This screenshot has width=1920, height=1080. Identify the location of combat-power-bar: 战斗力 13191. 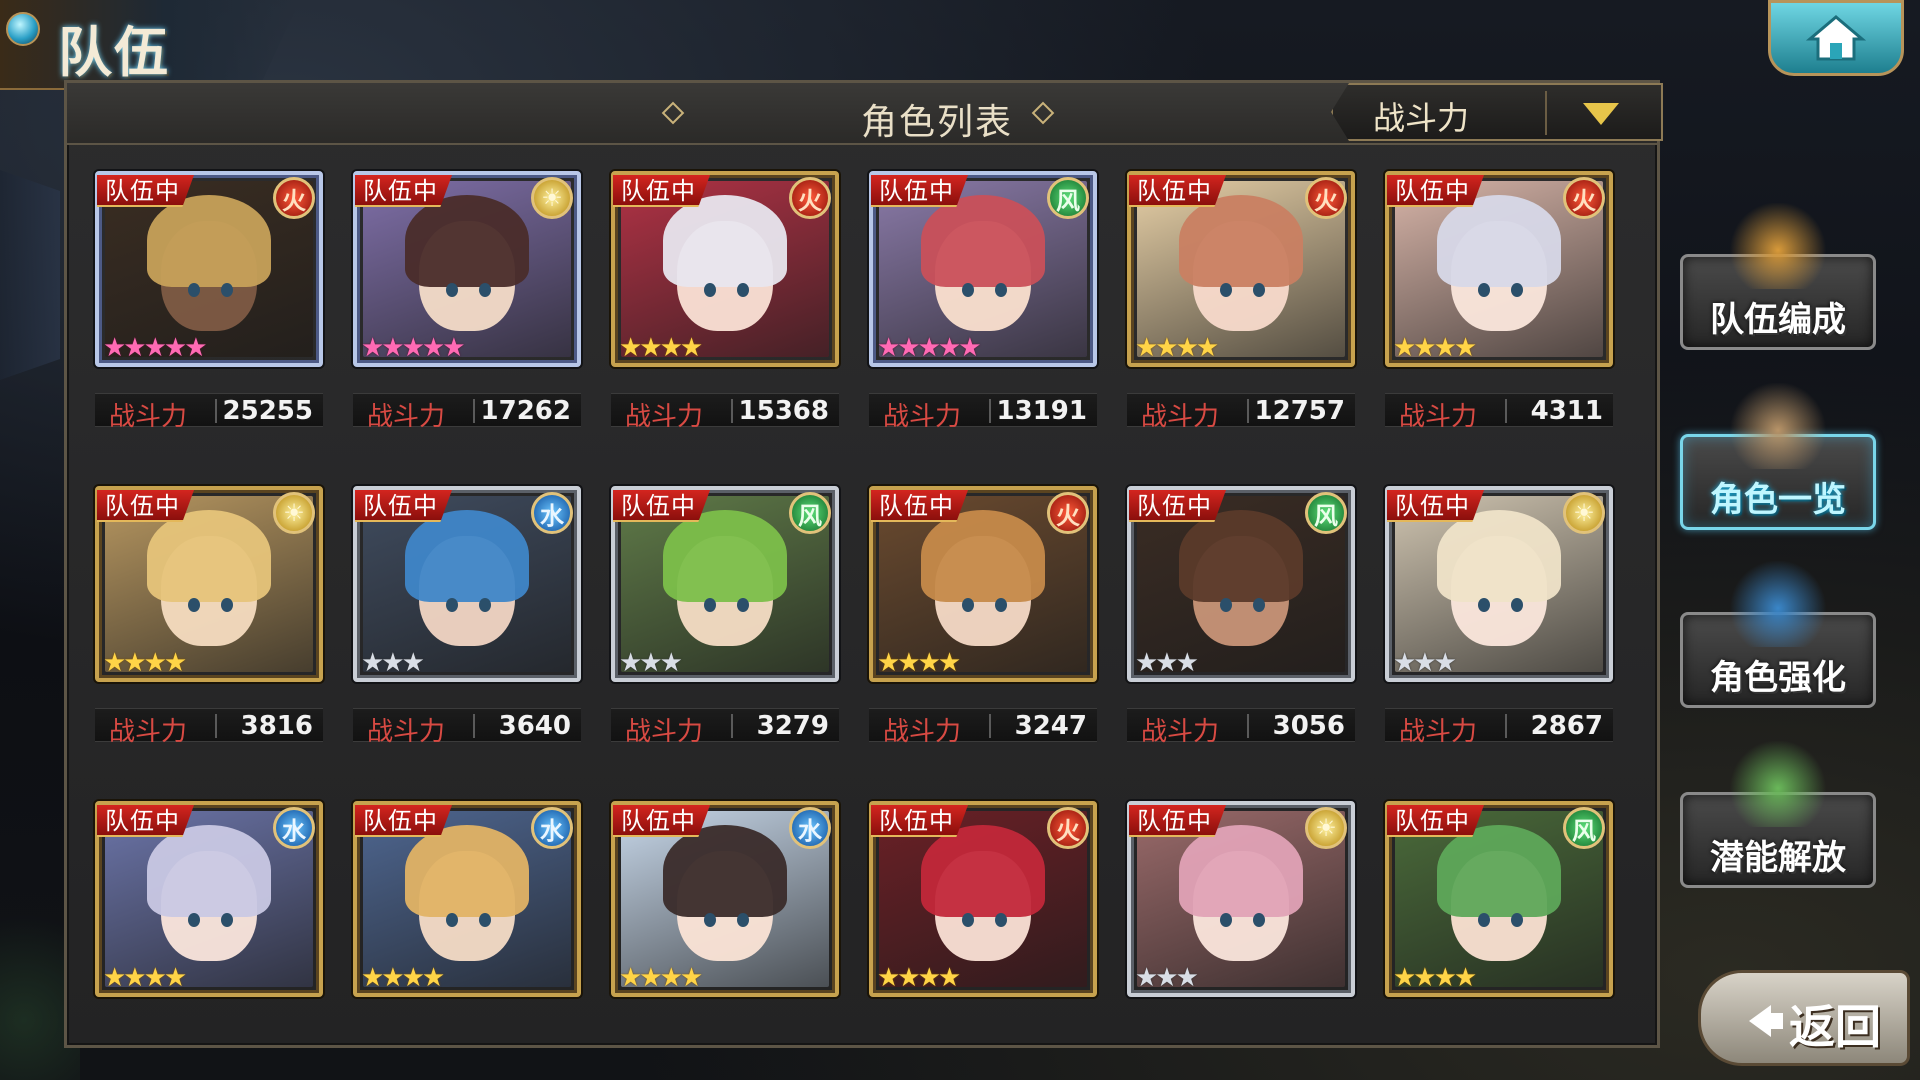
(983, 412).